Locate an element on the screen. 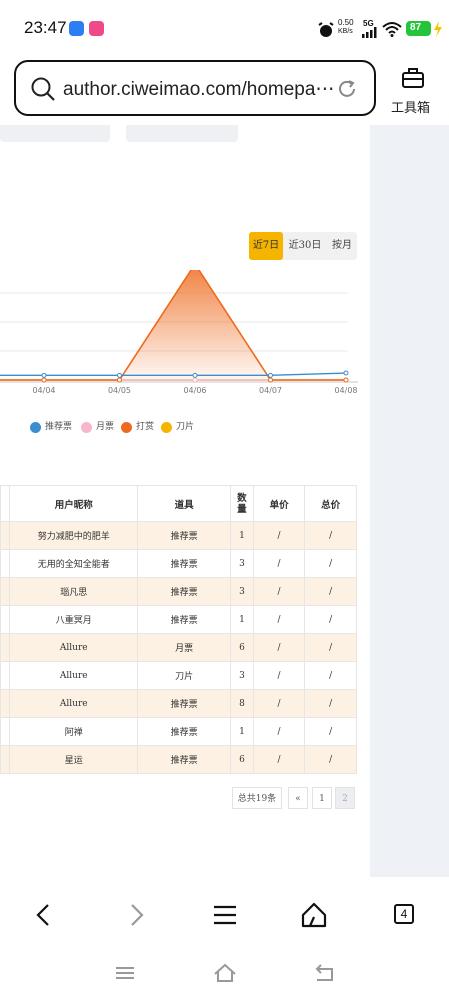 Image resolution: width=449 pixels, height=999 pixels. chart-x-axis: 04/04 04/05 04/06 04/07 04/08 is located at coordinates (194, 390).